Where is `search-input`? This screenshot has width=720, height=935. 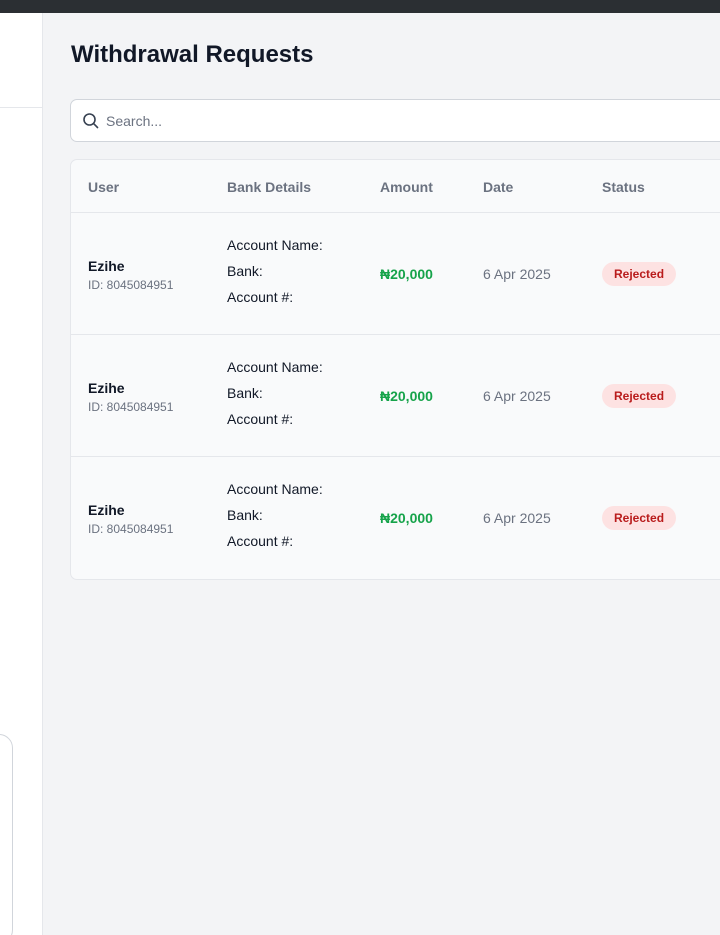
search-input is located at coordinates (406, 120).